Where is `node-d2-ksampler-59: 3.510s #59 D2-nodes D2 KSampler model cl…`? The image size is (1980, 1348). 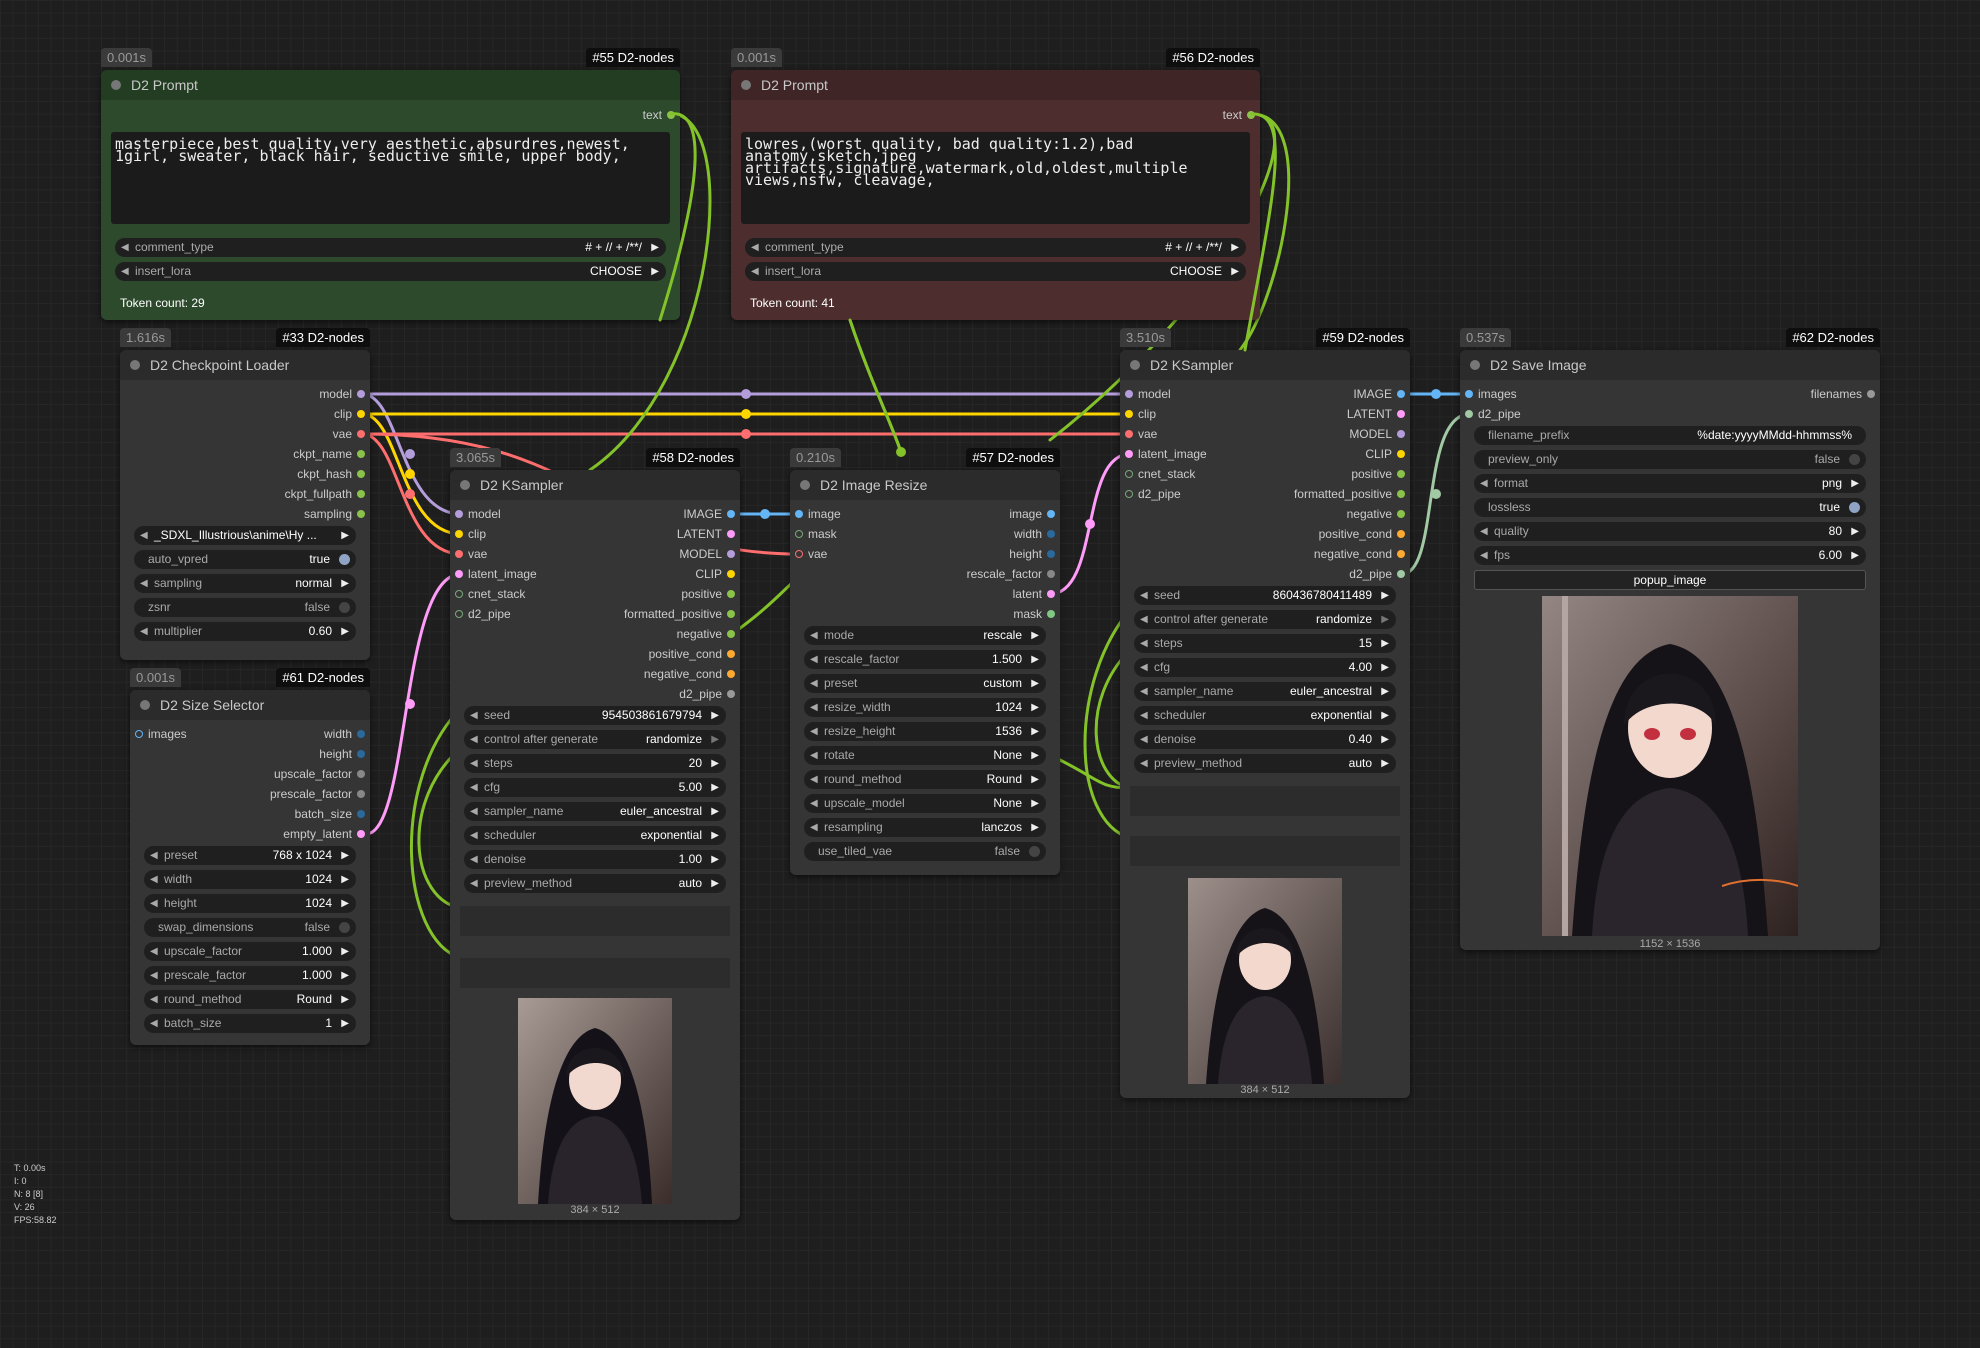 node-d2-ksampler-59: 3.510s #59 D2-nodes D2 KSampler model cl… is located at coordinates (1265, 713).